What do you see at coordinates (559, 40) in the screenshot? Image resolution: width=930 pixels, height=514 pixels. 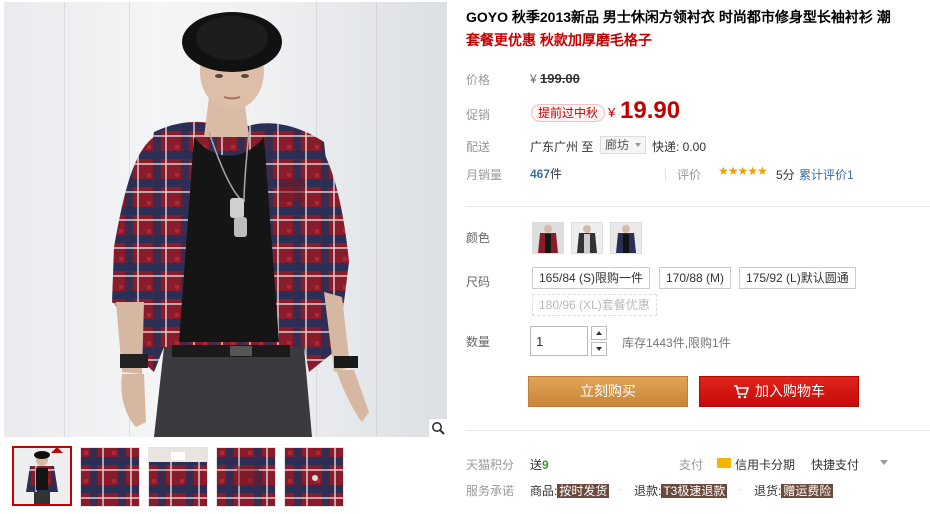 I see `product-subtitle: 套餐更优惠 秋款加厚磨毛格子` at bounding box center [559, 40].